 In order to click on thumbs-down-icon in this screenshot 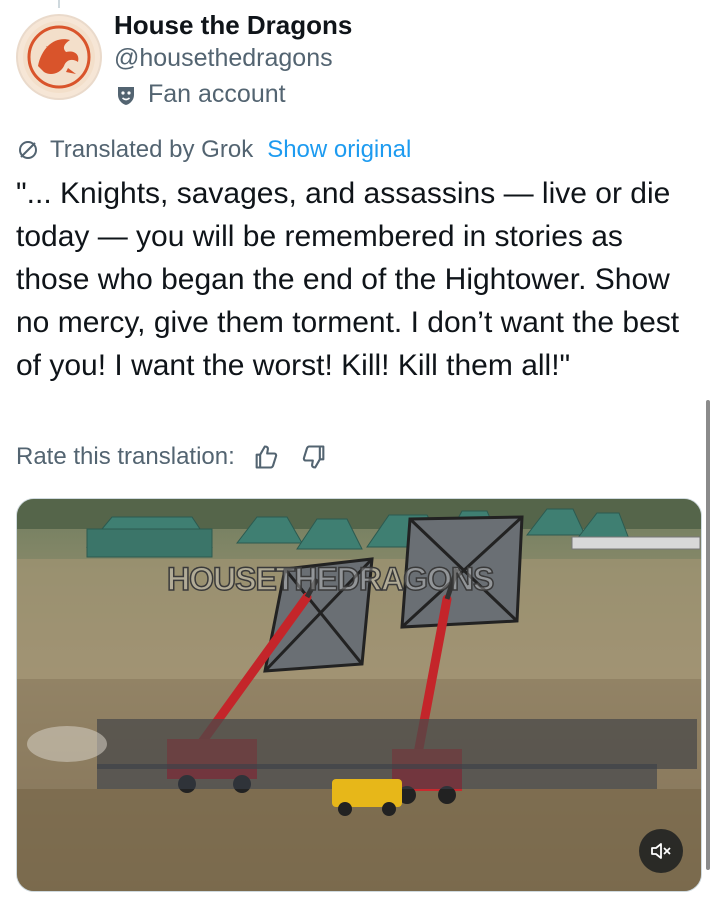, I will do `click(313, 457)`.